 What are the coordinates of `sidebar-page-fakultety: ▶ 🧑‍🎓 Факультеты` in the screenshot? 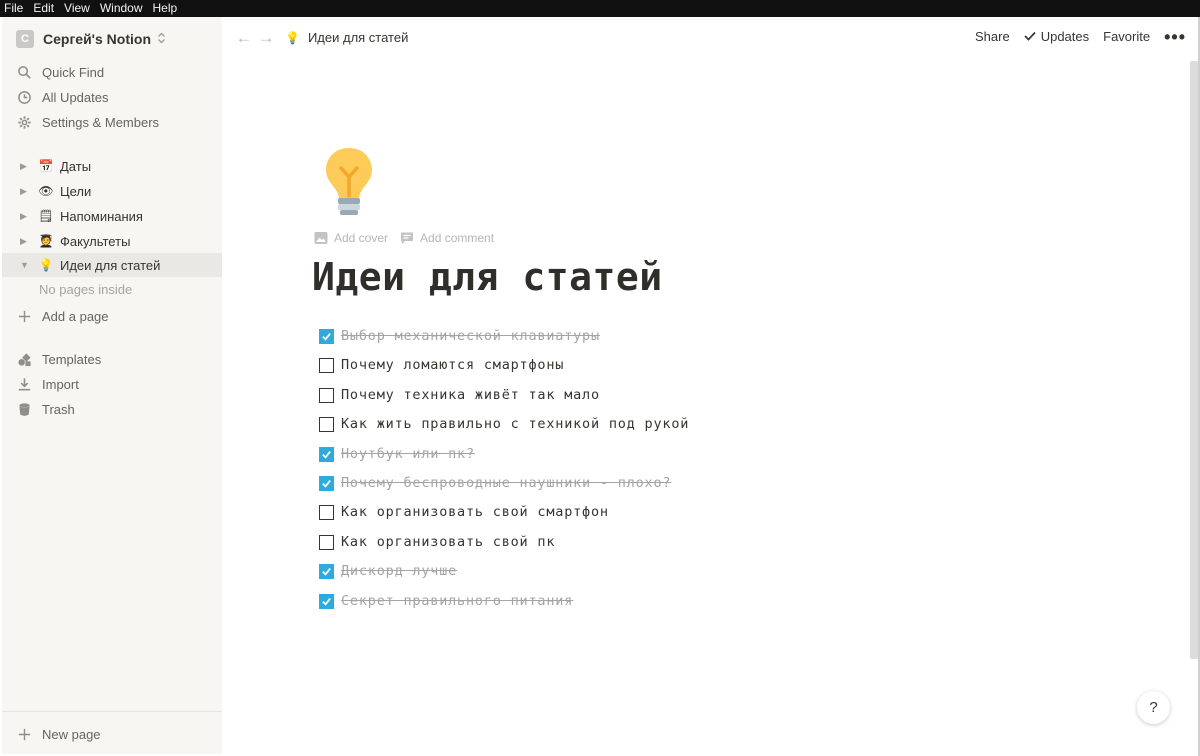 It's located at (112, 241).